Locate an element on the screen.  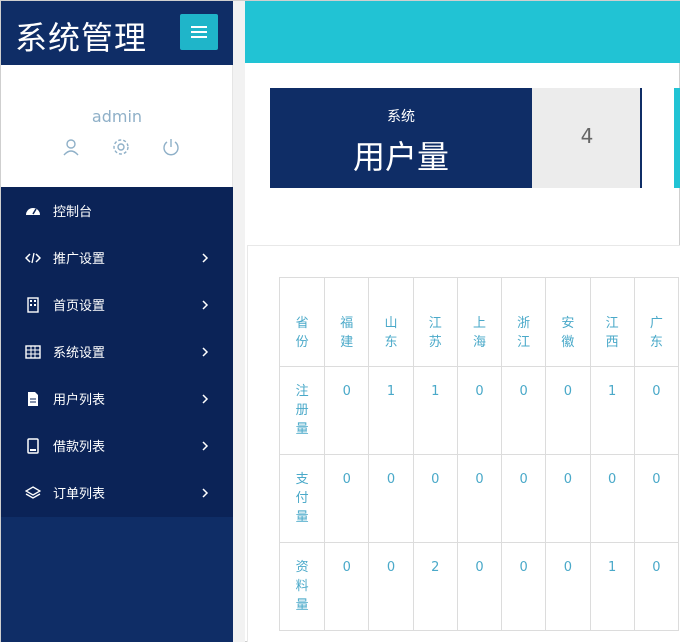
sidebar-item-orders: 订单列表 is located at coordinates (117, 492).